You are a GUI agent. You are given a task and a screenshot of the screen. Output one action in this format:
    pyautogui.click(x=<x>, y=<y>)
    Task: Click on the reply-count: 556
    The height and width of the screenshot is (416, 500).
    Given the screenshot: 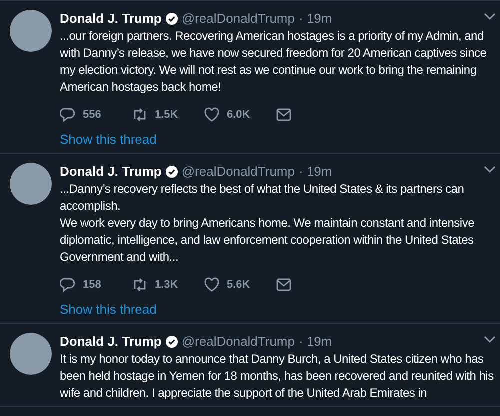 What is the action you would take?
    pyautogui.click(x=92, y=115)
    